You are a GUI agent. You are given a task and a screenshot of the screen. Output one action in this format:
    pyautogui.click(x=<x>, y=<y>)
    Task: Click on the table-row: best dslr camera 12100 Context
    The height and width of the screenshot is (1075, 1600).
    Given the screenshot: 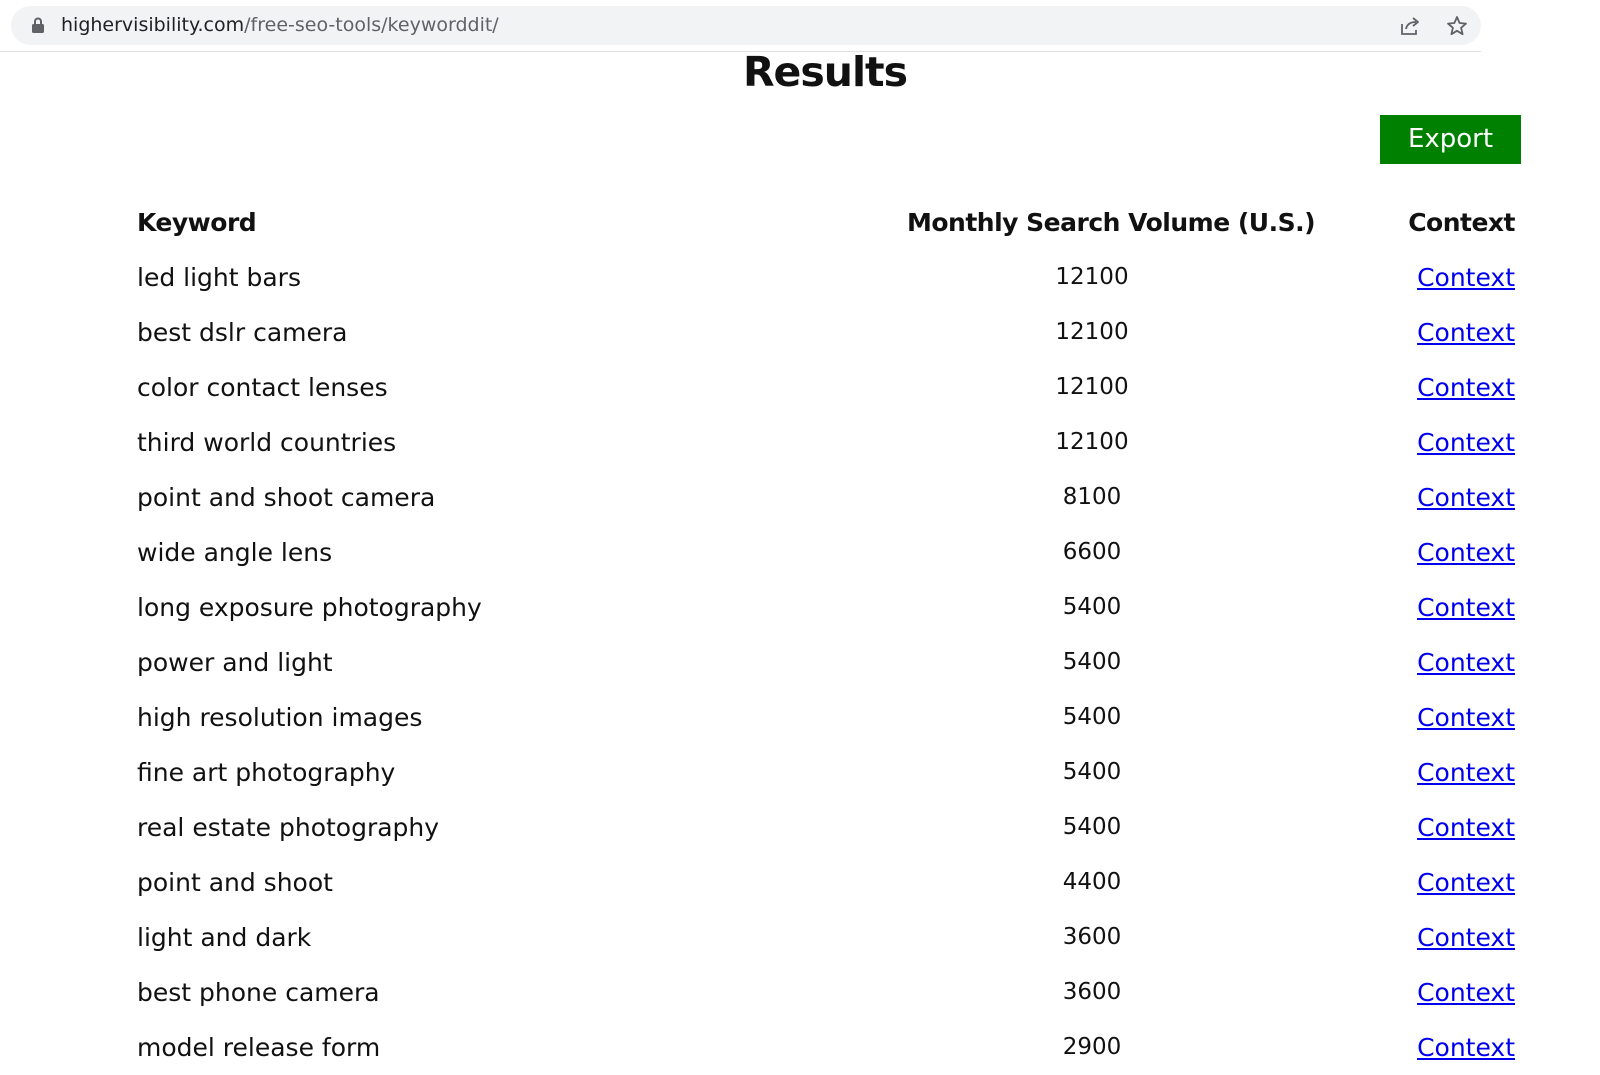 What is the action you would take?
    pyautogui.click(x=827, y=332)
    